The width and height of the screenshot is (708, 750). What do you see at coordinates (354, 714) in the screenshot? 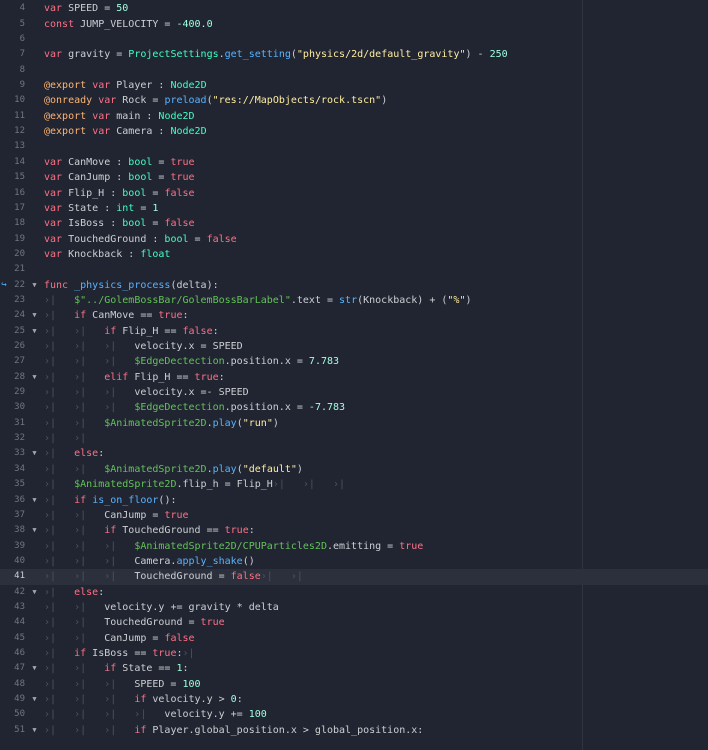
I see `code-line: 50 ›| ›| ›| ›| velocity.y += 100` at bounding box center [354, 714].